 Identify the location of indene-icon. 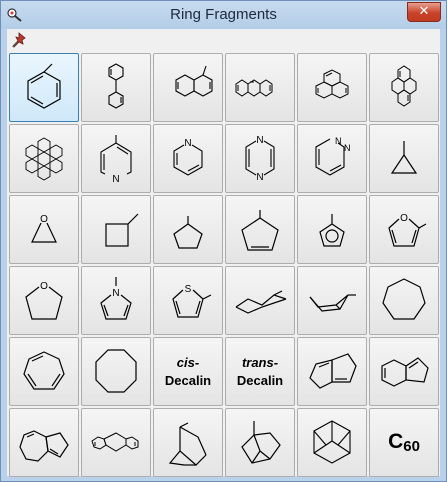
(405, 371).